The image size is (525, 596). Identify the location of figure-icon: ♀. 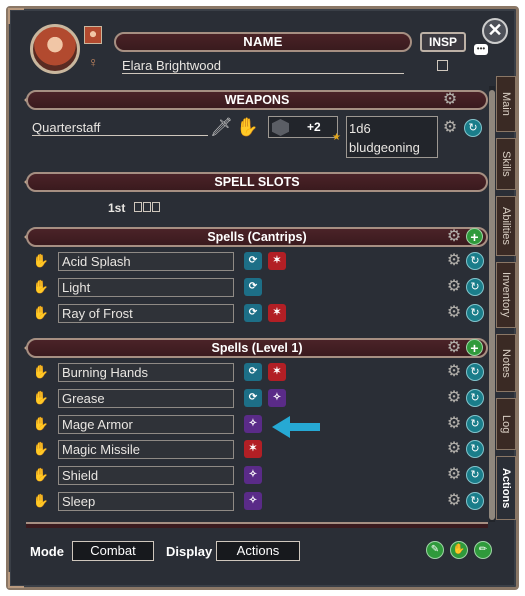
(93, 62).